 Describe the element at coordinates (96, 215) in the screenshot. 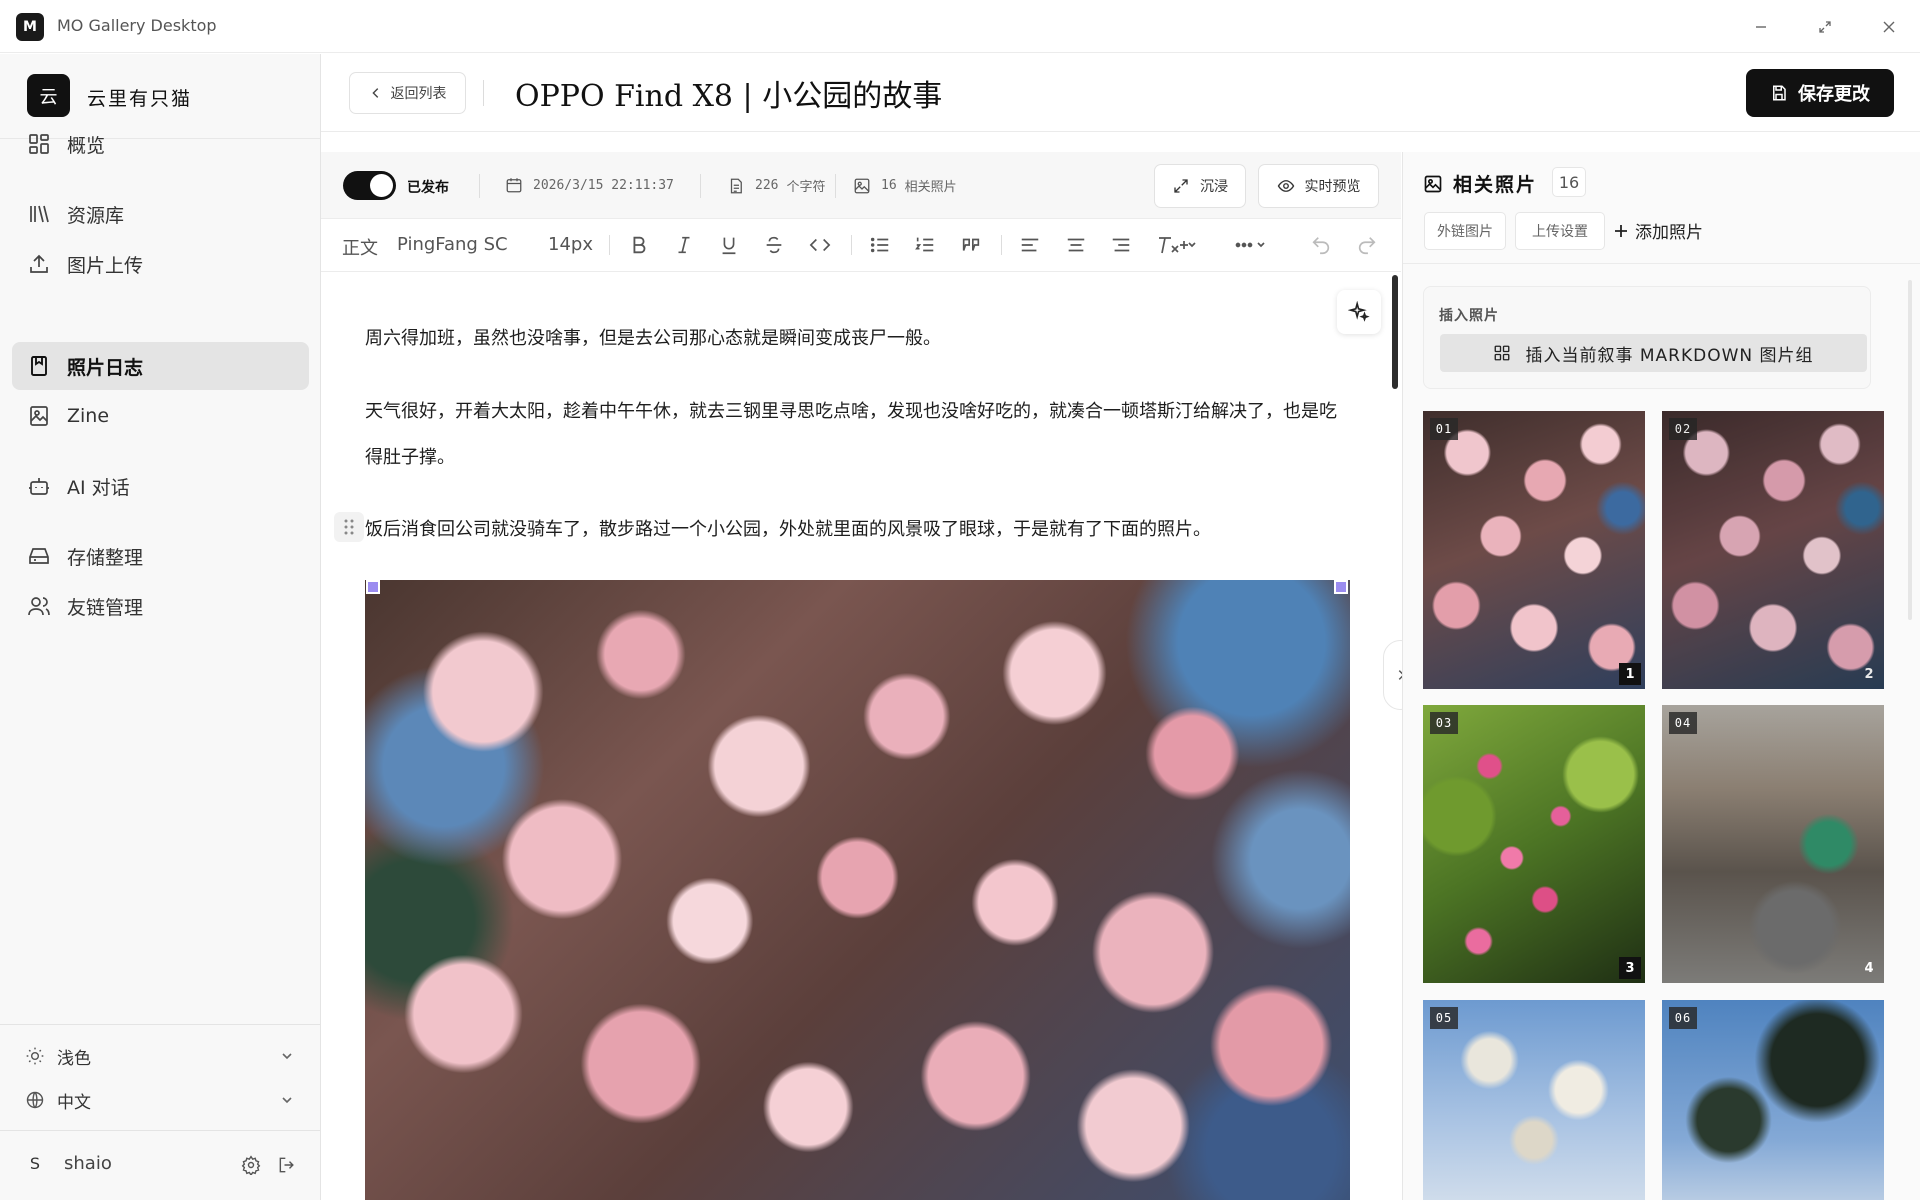

I see `sidebar-item-label: 资源库` at that location.